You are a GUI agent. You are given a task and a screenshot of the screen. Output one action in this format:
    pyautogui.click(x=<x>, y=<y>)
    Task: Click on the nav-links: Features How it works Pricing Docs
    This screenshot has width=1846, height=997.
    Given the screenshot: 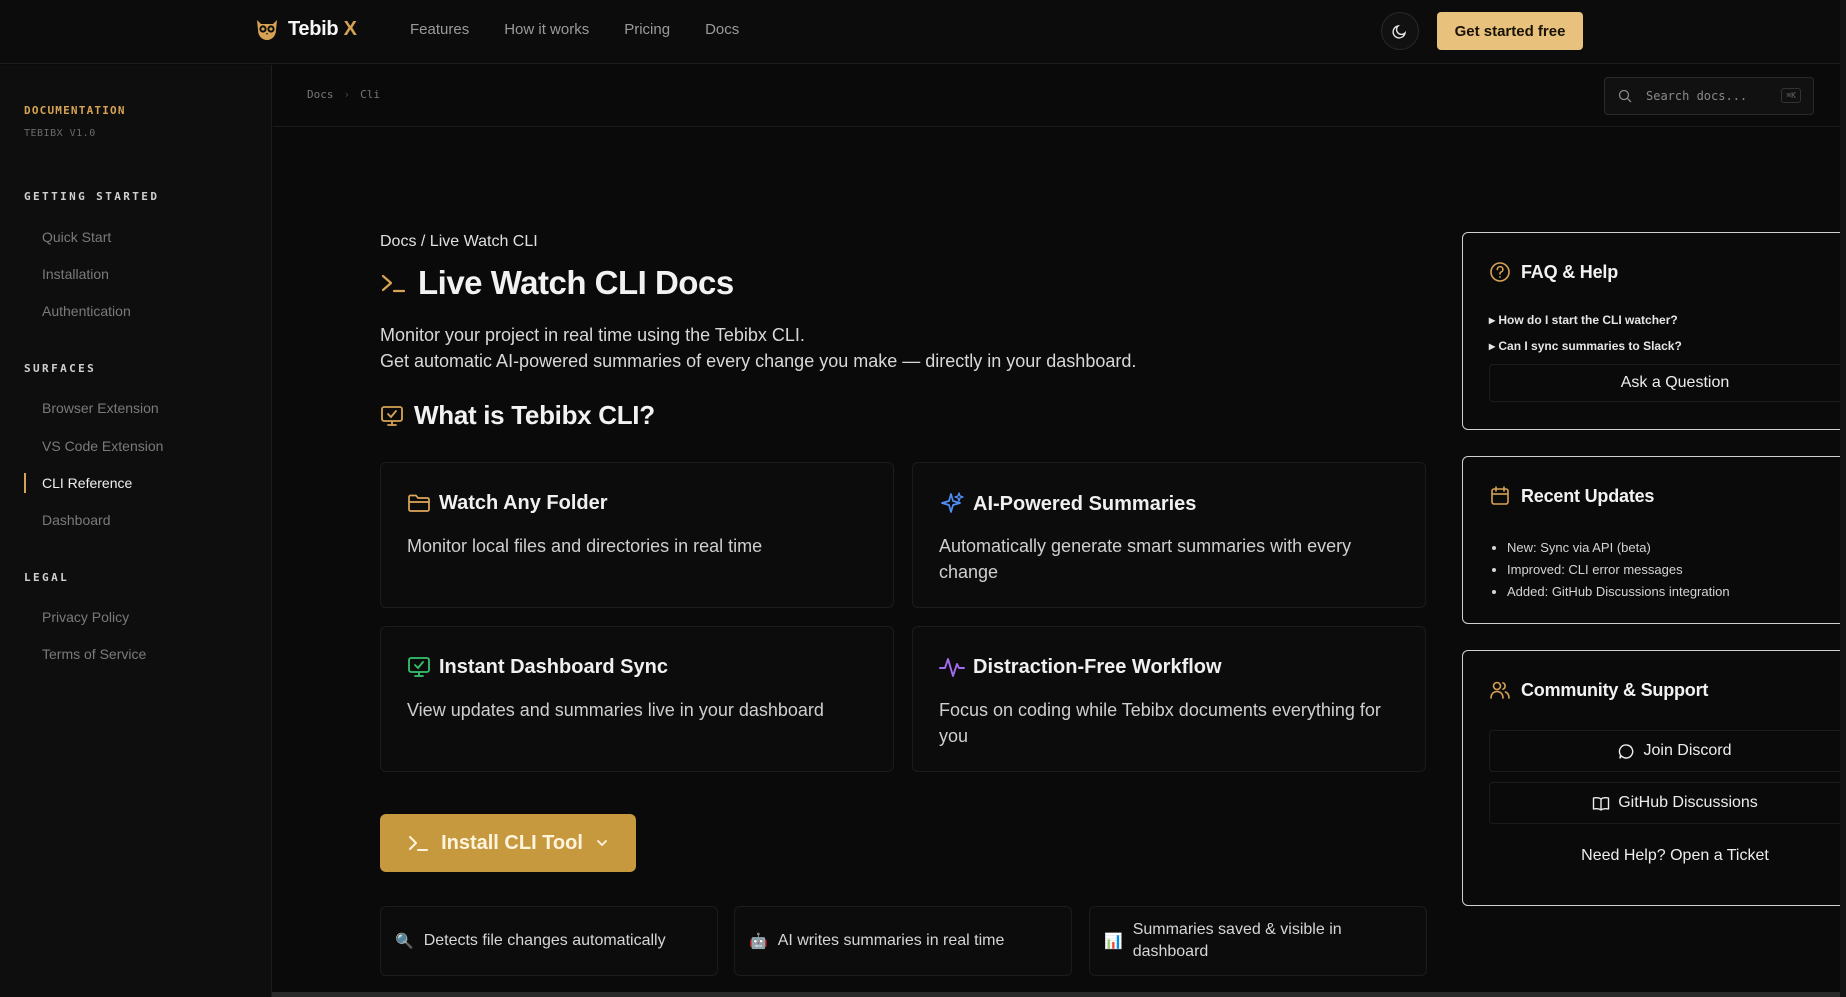 What is the action you would take?
    pyautogui.click(x=574, y=29)
    